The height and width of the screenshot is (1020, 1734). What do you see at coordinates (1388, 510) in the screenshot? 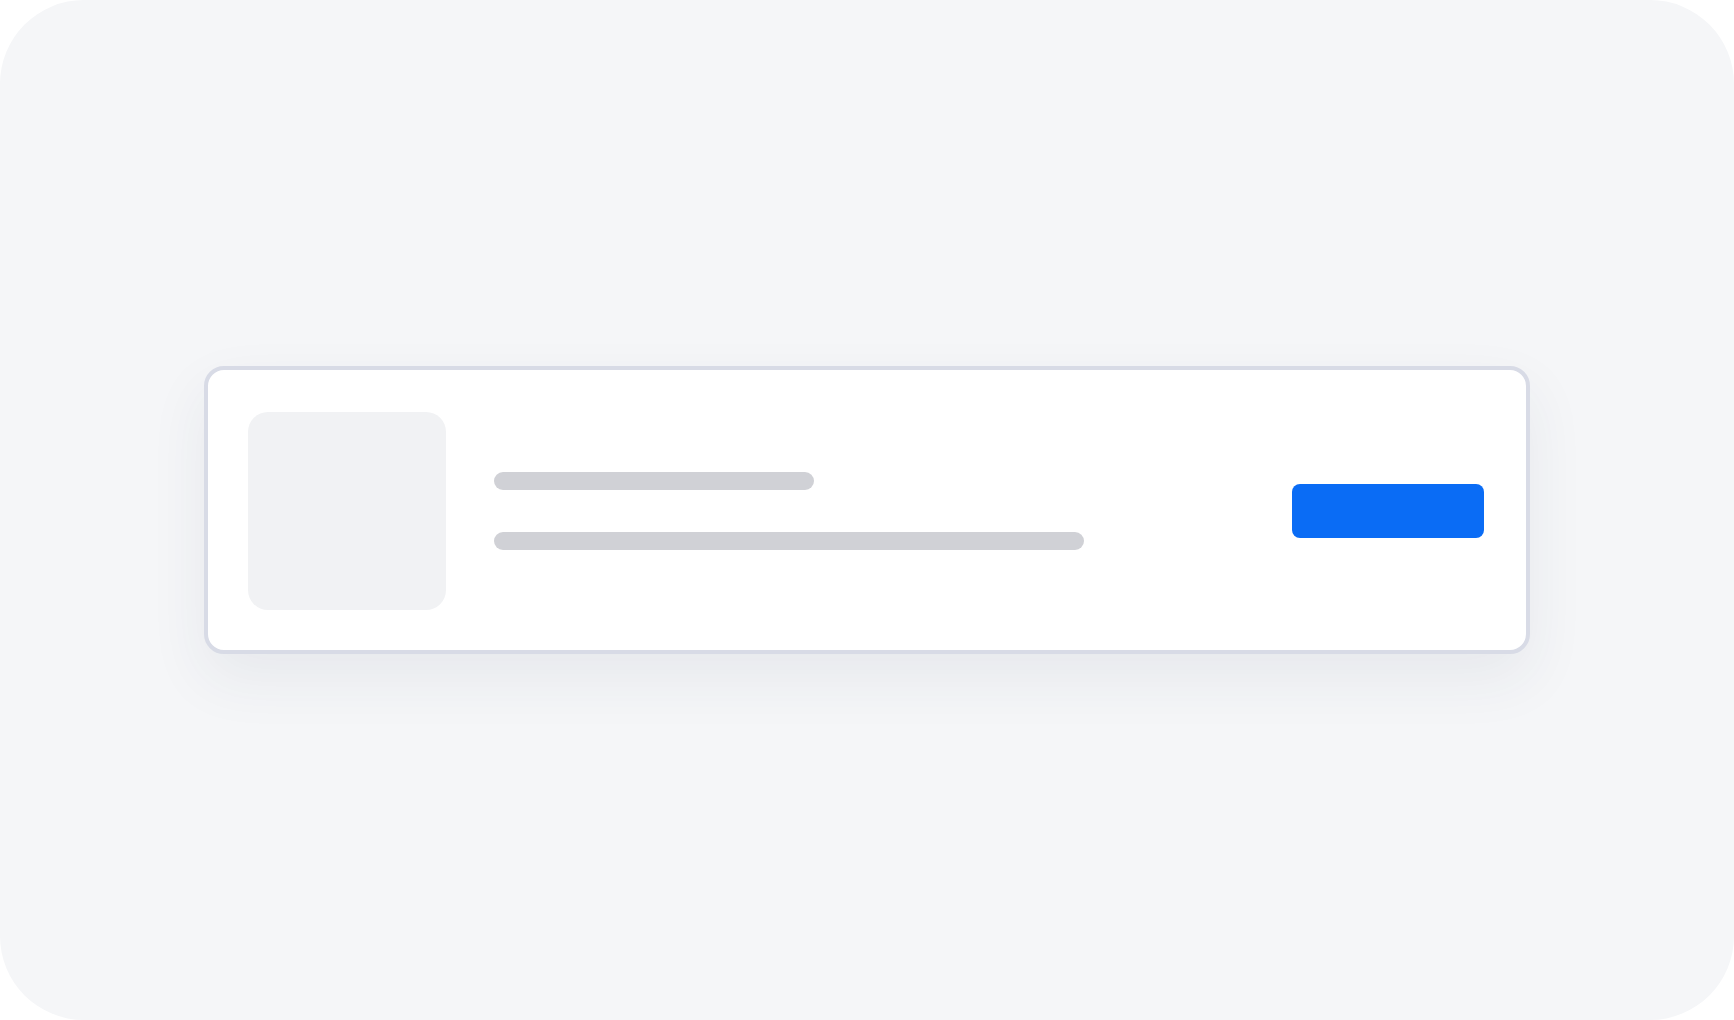
I see `button-placeholder` at bounding box center [1388, 510].